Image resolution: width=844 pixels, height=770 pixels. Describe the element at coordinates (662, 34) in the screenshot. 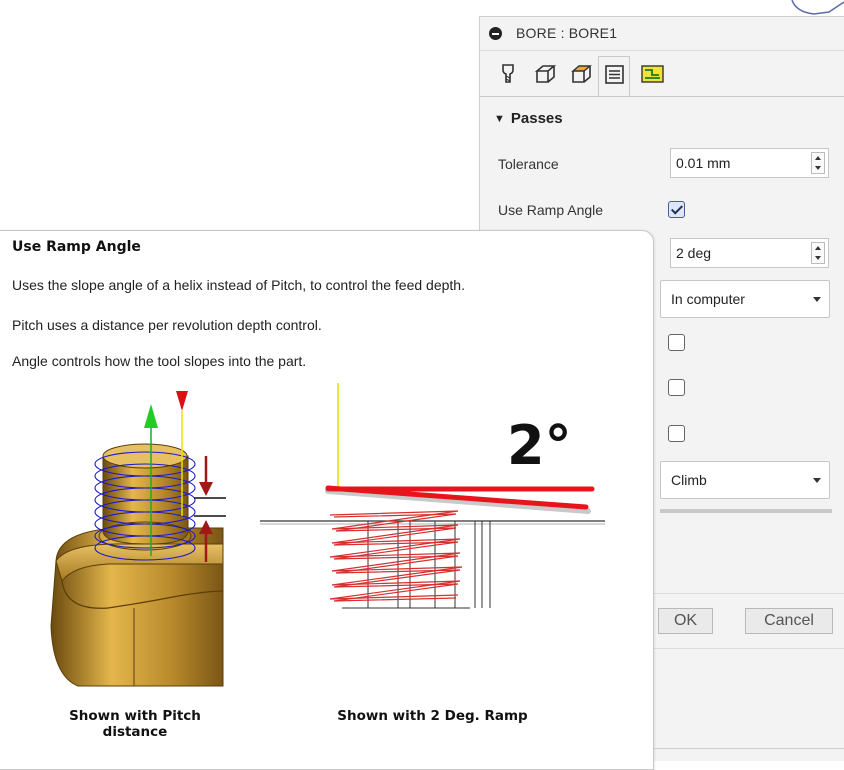

I see `dialog-title-bar: BORE : BORE1` at that location.